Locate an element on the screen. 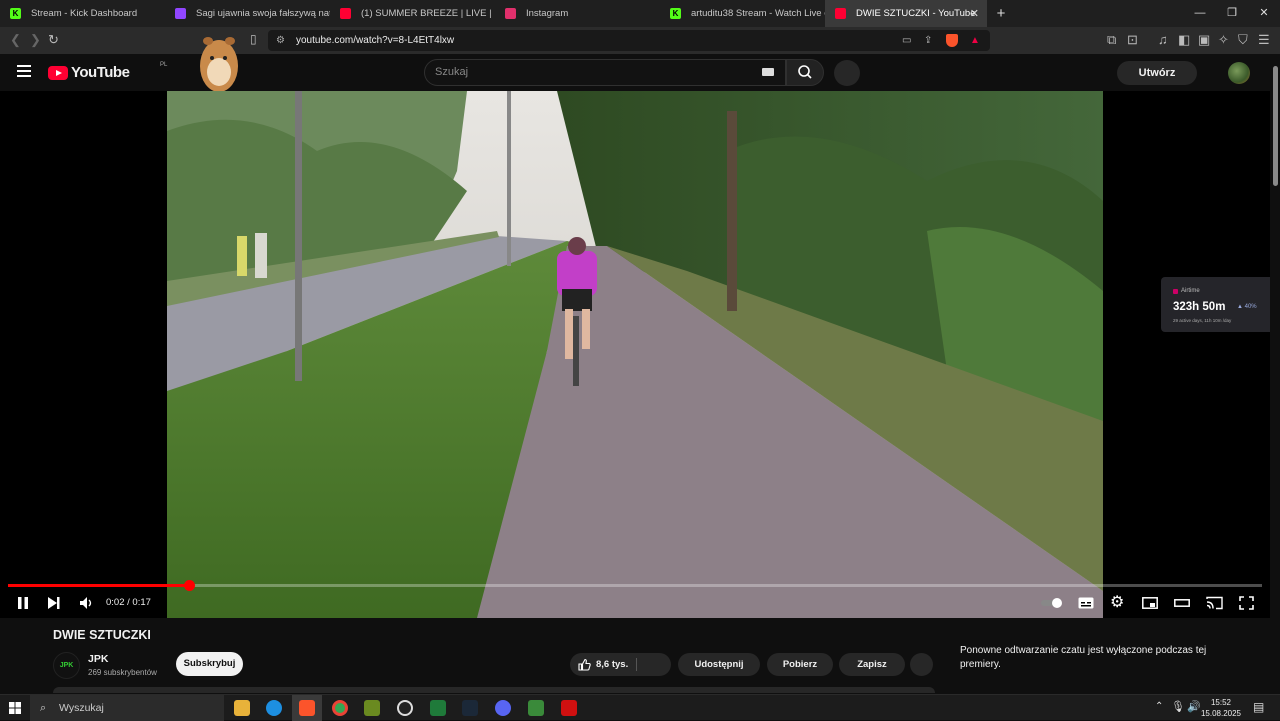  miniplayer-icon is located at coordinates (1150, 603).